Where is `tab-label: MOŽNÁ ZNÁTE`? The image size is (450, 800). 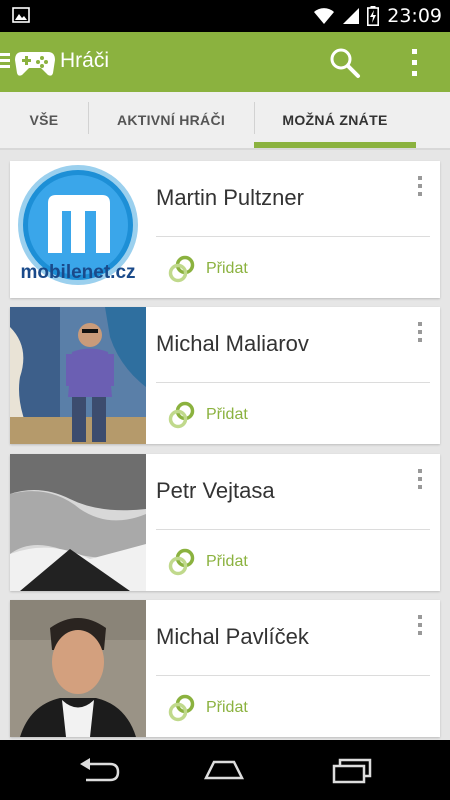
tab-label: MOŽNÁ ZNÁTE is located at coordinates (335, 120).